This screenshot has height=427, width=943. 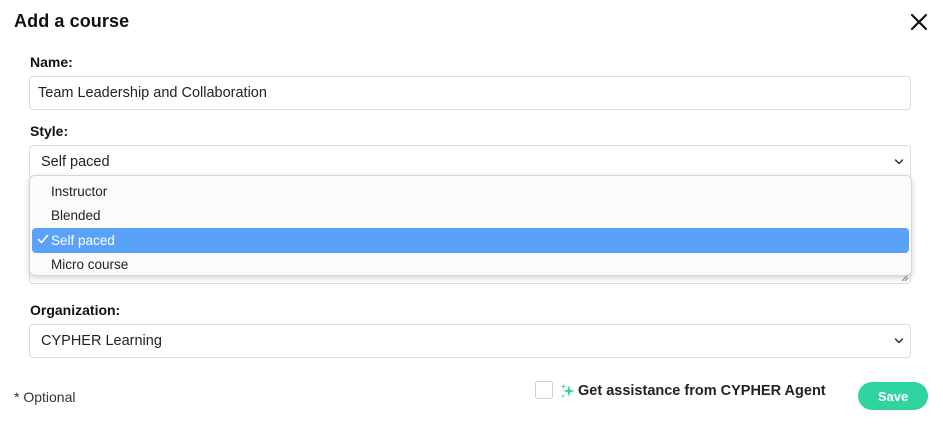 I want to click on organization-select-value: CYPHER Learning, so click(x=101, y=341).